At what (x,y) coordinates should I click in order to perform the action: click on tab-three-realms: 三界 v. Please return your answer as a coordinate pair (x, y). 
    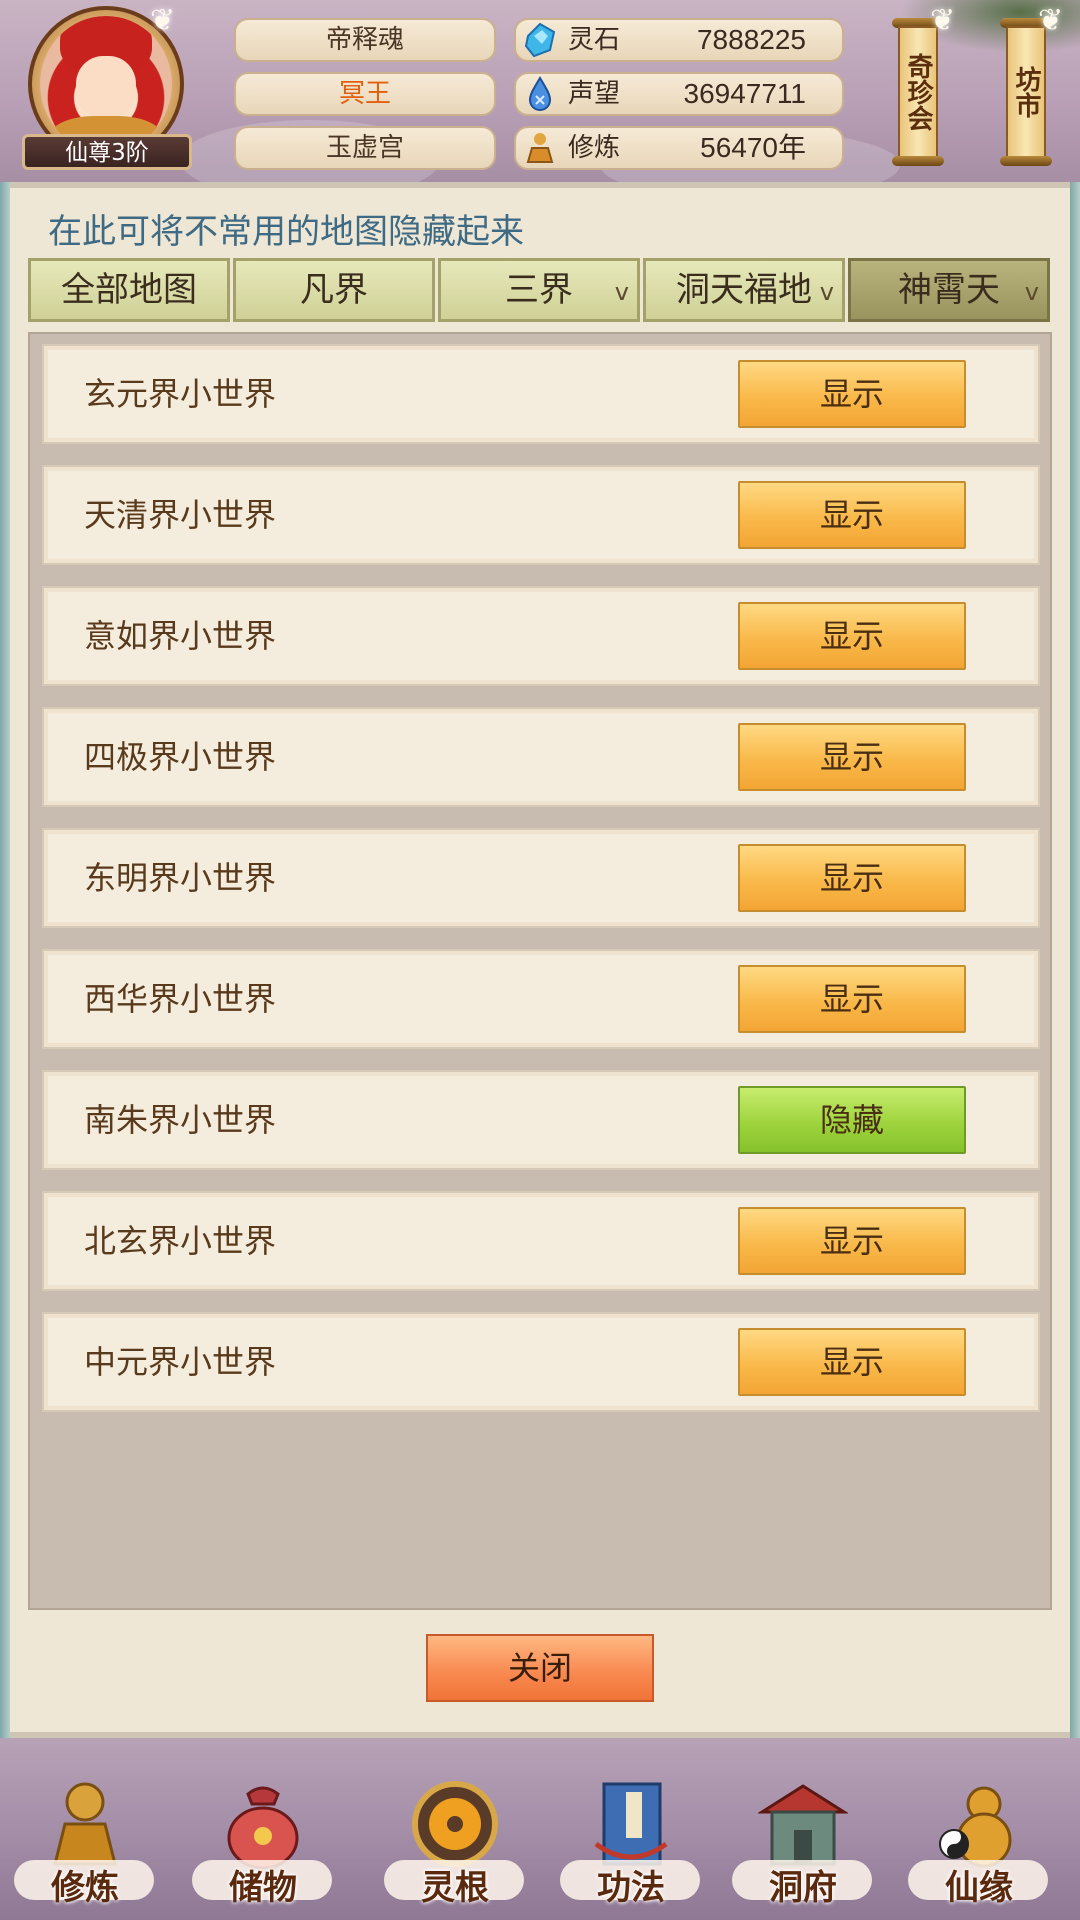
    Looking at the image, I should click on (539, 290).